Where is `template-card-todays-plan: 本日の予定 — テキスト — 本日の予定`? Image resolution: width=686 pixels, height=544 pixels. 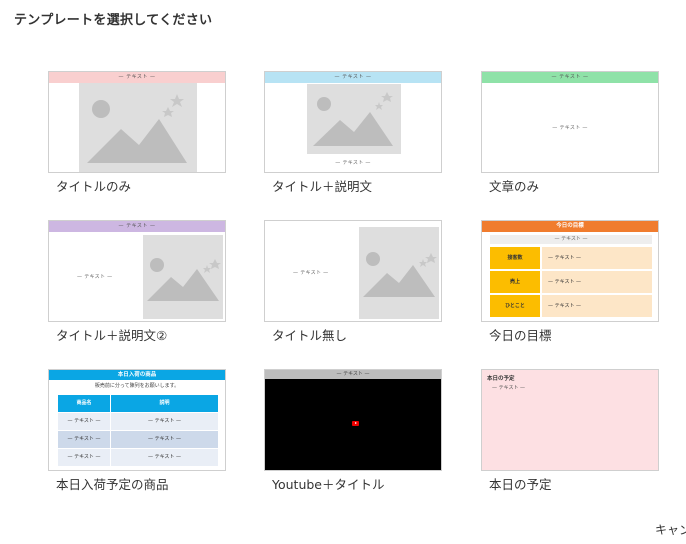
template-card-todays-plan: 本日の予定 — テキスト — 本日の予定 is located at coordinates (570, 430).